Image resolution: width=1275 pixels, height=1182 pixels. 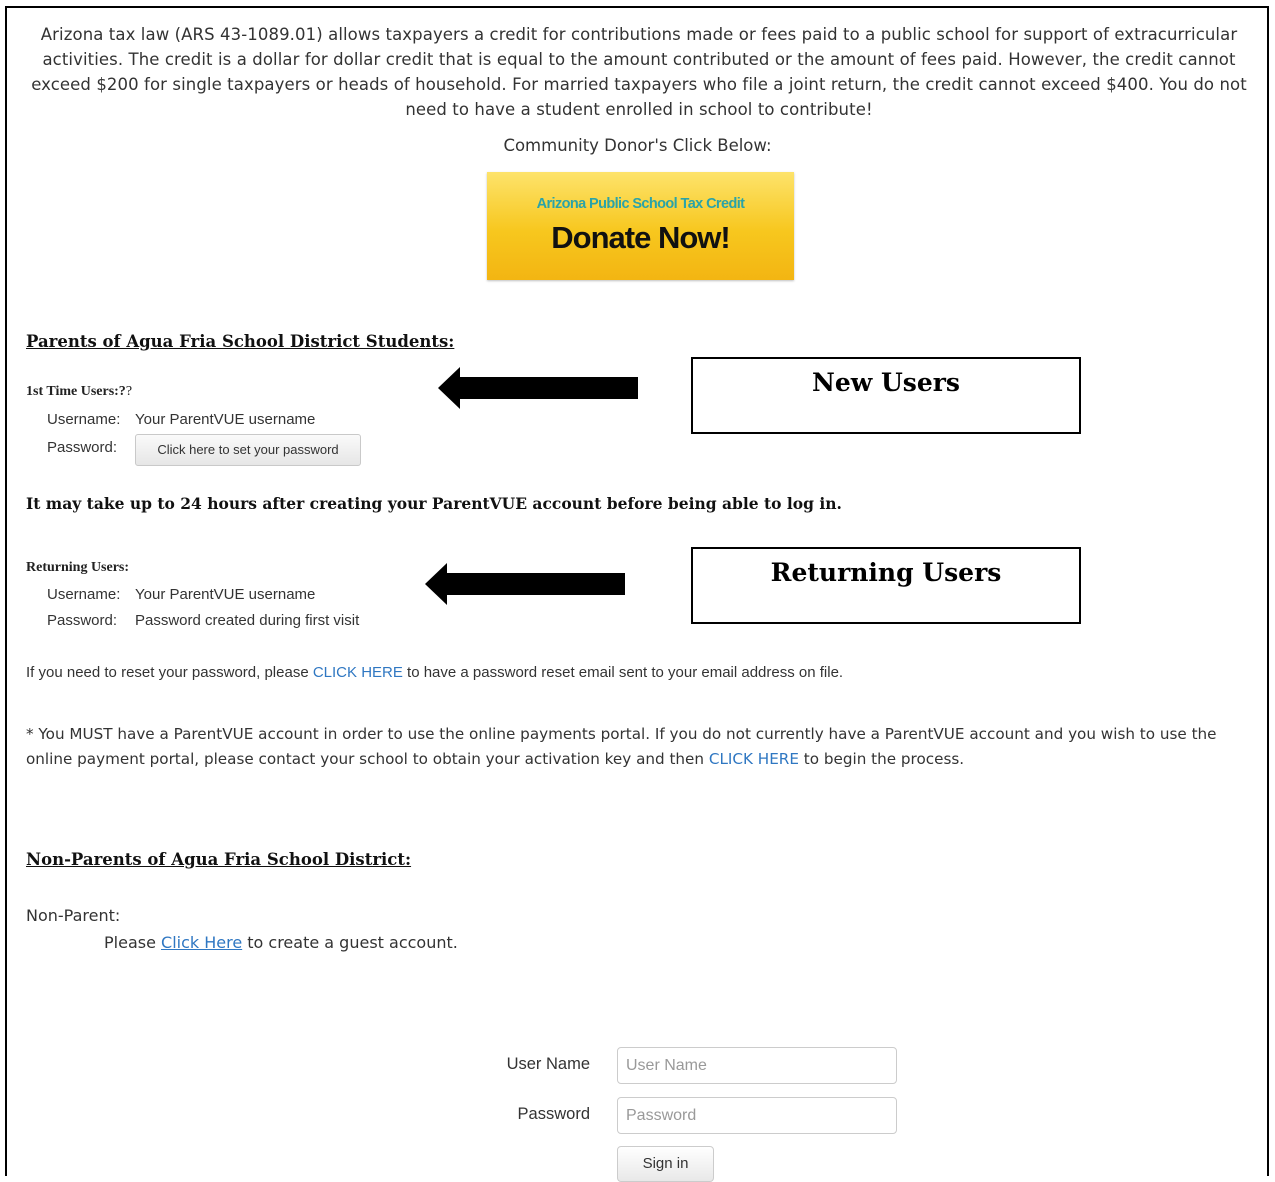 I want to click on sign-in-button: Sign in, so click(x=665, y=1164).